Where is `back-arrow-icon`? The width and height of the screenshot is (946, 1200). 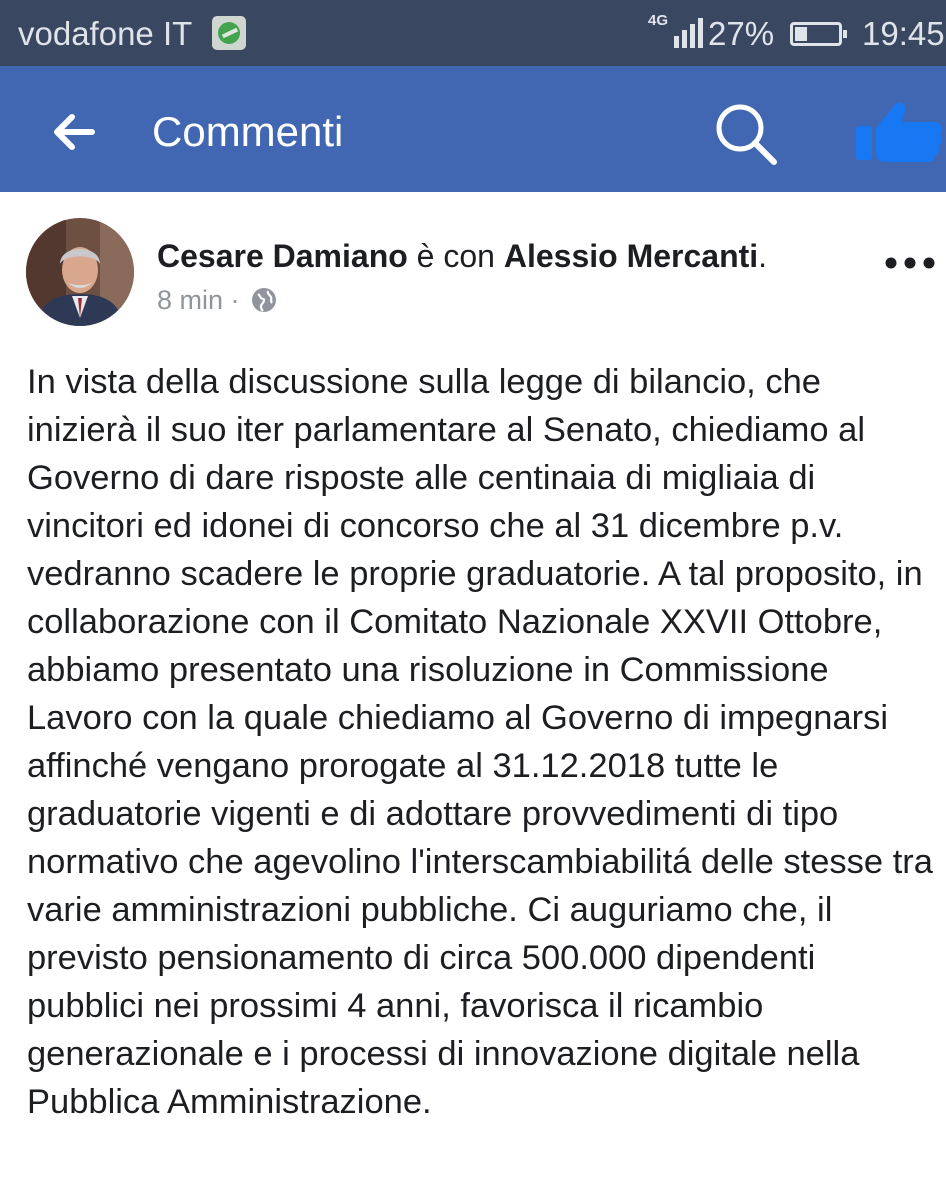
back-arrow-icon is located at coordinates (74, 132).